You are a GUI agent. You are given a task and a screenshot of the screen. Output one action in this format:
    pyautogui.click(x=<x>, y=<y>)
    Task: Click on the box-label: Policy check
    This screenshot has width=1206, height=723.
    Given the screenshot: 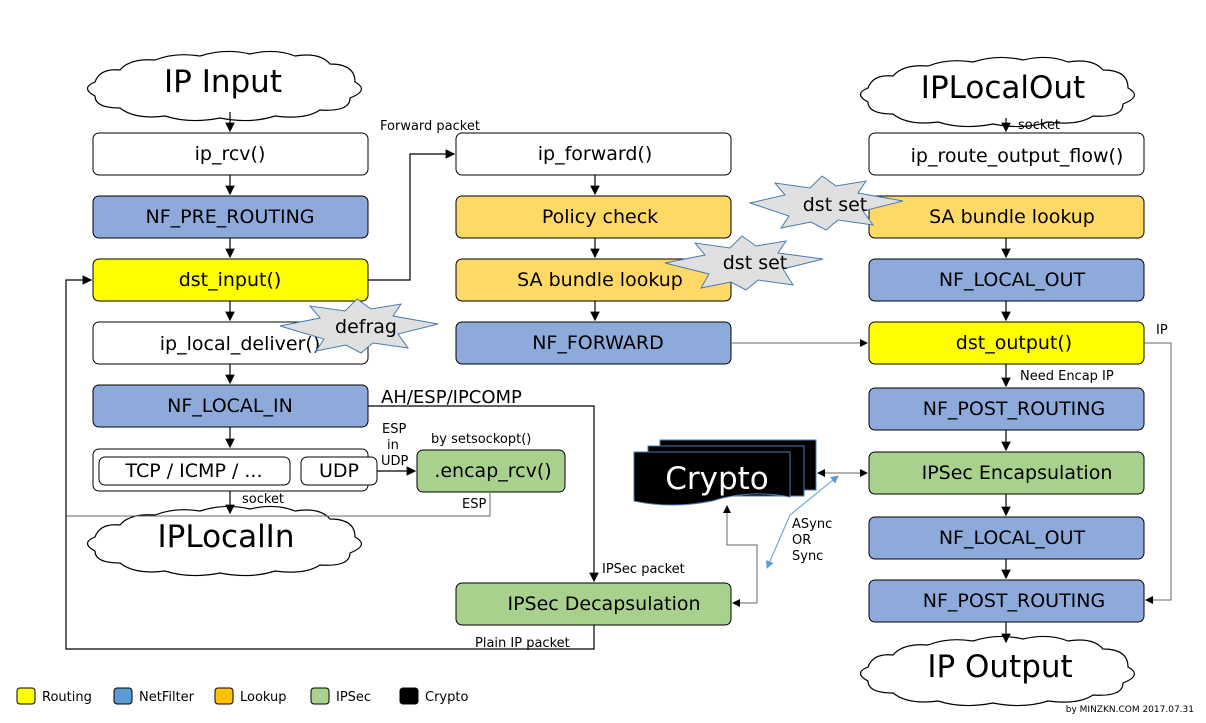 What is the action you would take?
    pyautogui.click(x=600, y=217)
    